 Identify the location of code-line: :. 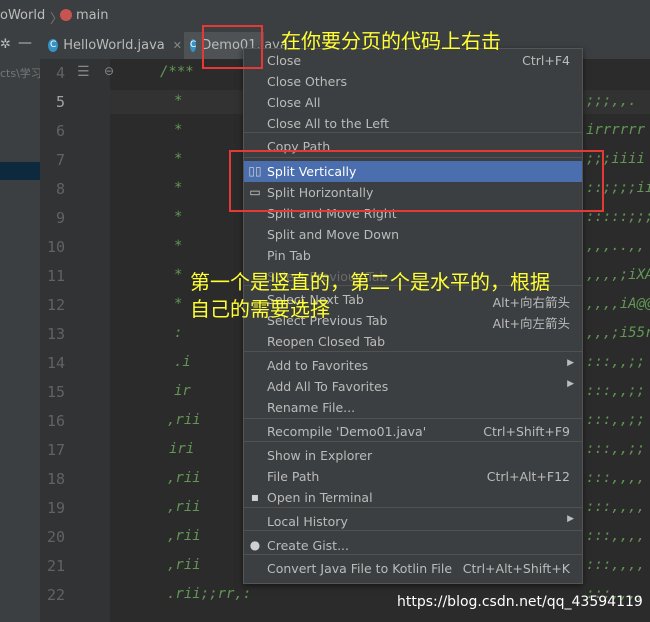
(178, 333).